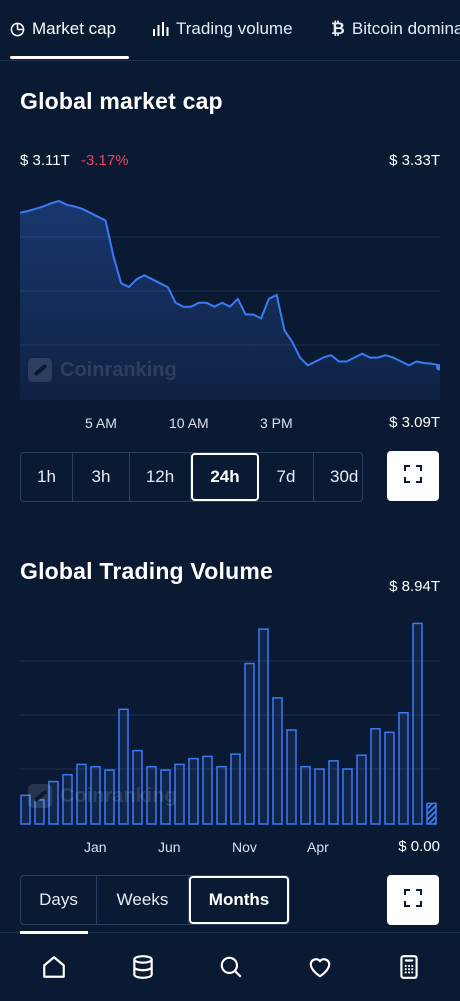 The height and width of the screenshot is (1001, 460). Describe the element at coordinates (102, 370) in the screenshot. I see `market-cap-watermark: Coinranking` at that location.